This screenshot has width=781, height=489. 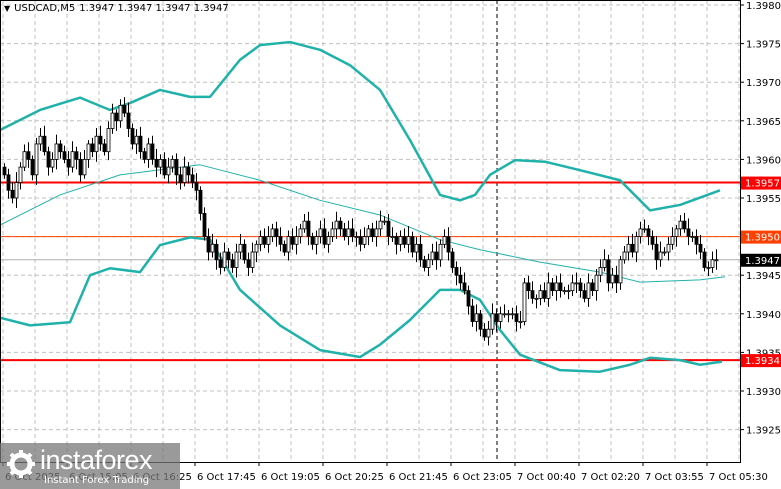 I want to click on instaforex-watermark: instaforex Instant Forex Trading, so click(x=90, y=466).